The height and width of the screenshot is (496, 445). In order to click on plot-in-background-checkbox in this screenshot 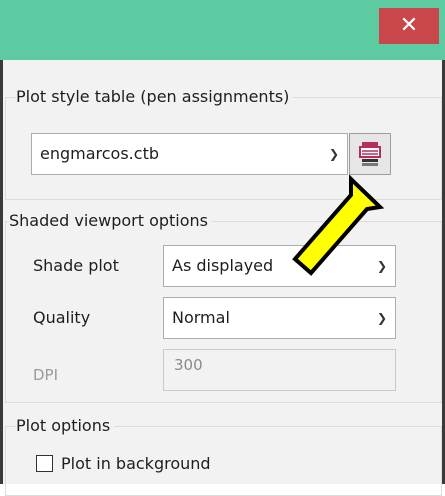, I will do `click(44, 463)`.